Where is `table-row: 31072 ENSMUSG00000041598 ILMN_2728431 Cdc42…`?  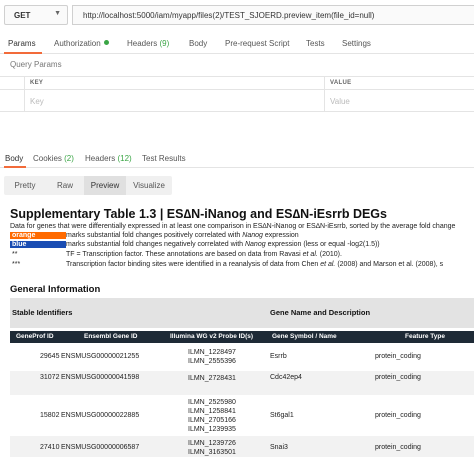 table-row: 31072 ENSMUSG00000041598 ILMN_2728431 Cdc42… is located at coordinates (242, 383).